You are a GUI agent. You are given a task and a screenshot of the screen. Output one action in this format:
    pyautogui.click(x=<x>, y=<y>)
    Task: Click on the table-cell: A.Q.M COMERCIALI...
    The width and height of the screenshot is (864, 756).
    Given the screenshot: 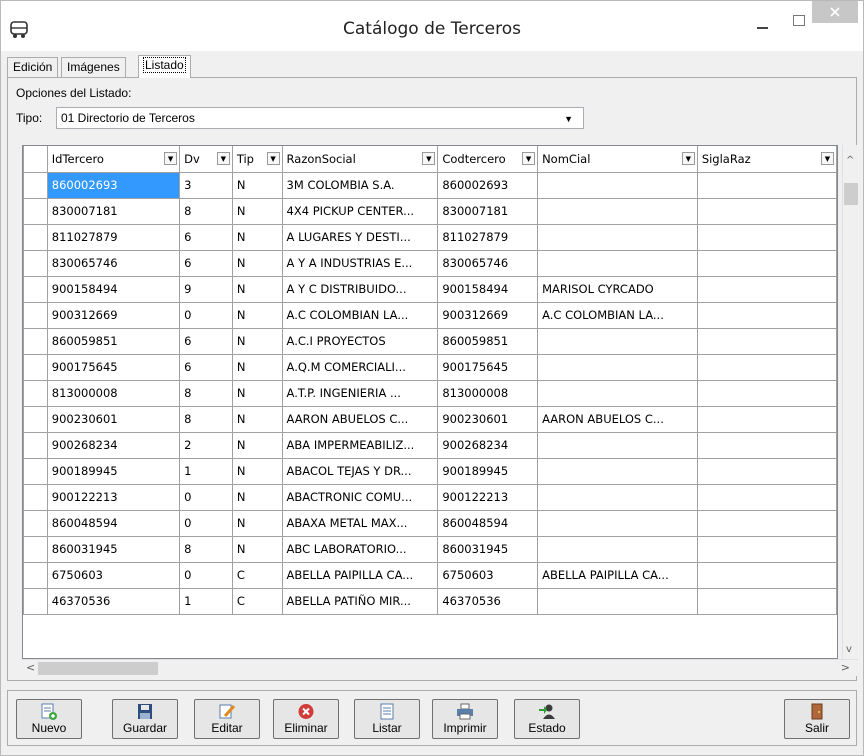 What is the action you would take?
    pyautogui.click(x=360, y=367)
    